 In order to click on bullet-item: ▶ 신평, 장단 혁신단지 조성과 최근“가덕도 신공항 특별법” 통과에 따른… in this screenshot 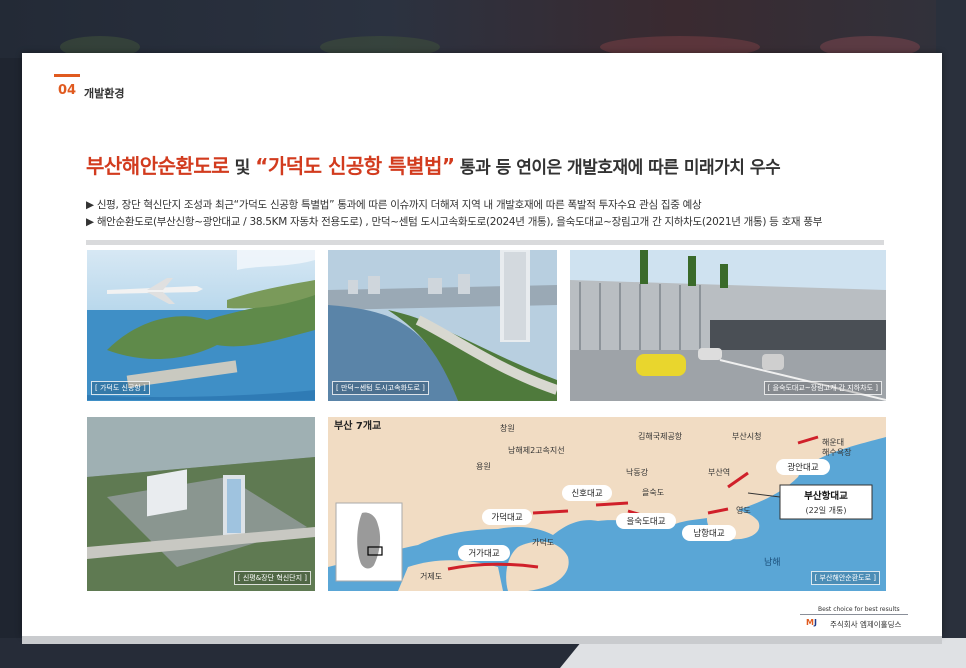, I will do `click(394, 205)`.